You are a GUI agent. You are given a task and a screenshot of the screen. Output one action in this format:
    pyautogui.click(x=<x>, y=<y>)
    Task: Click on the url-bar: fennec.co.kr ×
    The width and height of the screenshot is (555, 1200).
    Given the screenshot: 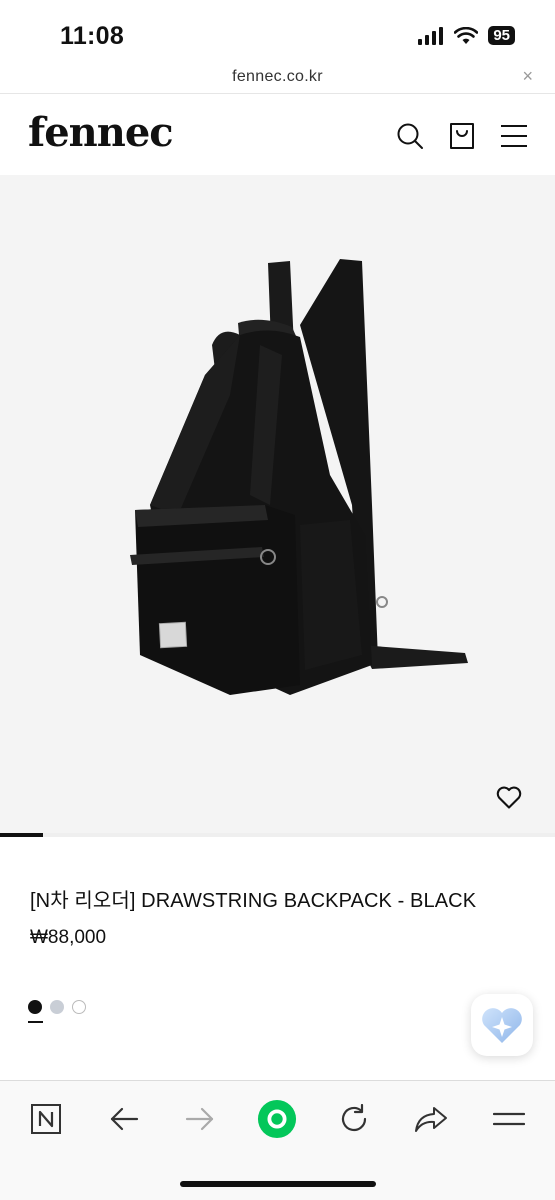 What is the action you would take?
    pyautogui.click(x=277, y=78)
    